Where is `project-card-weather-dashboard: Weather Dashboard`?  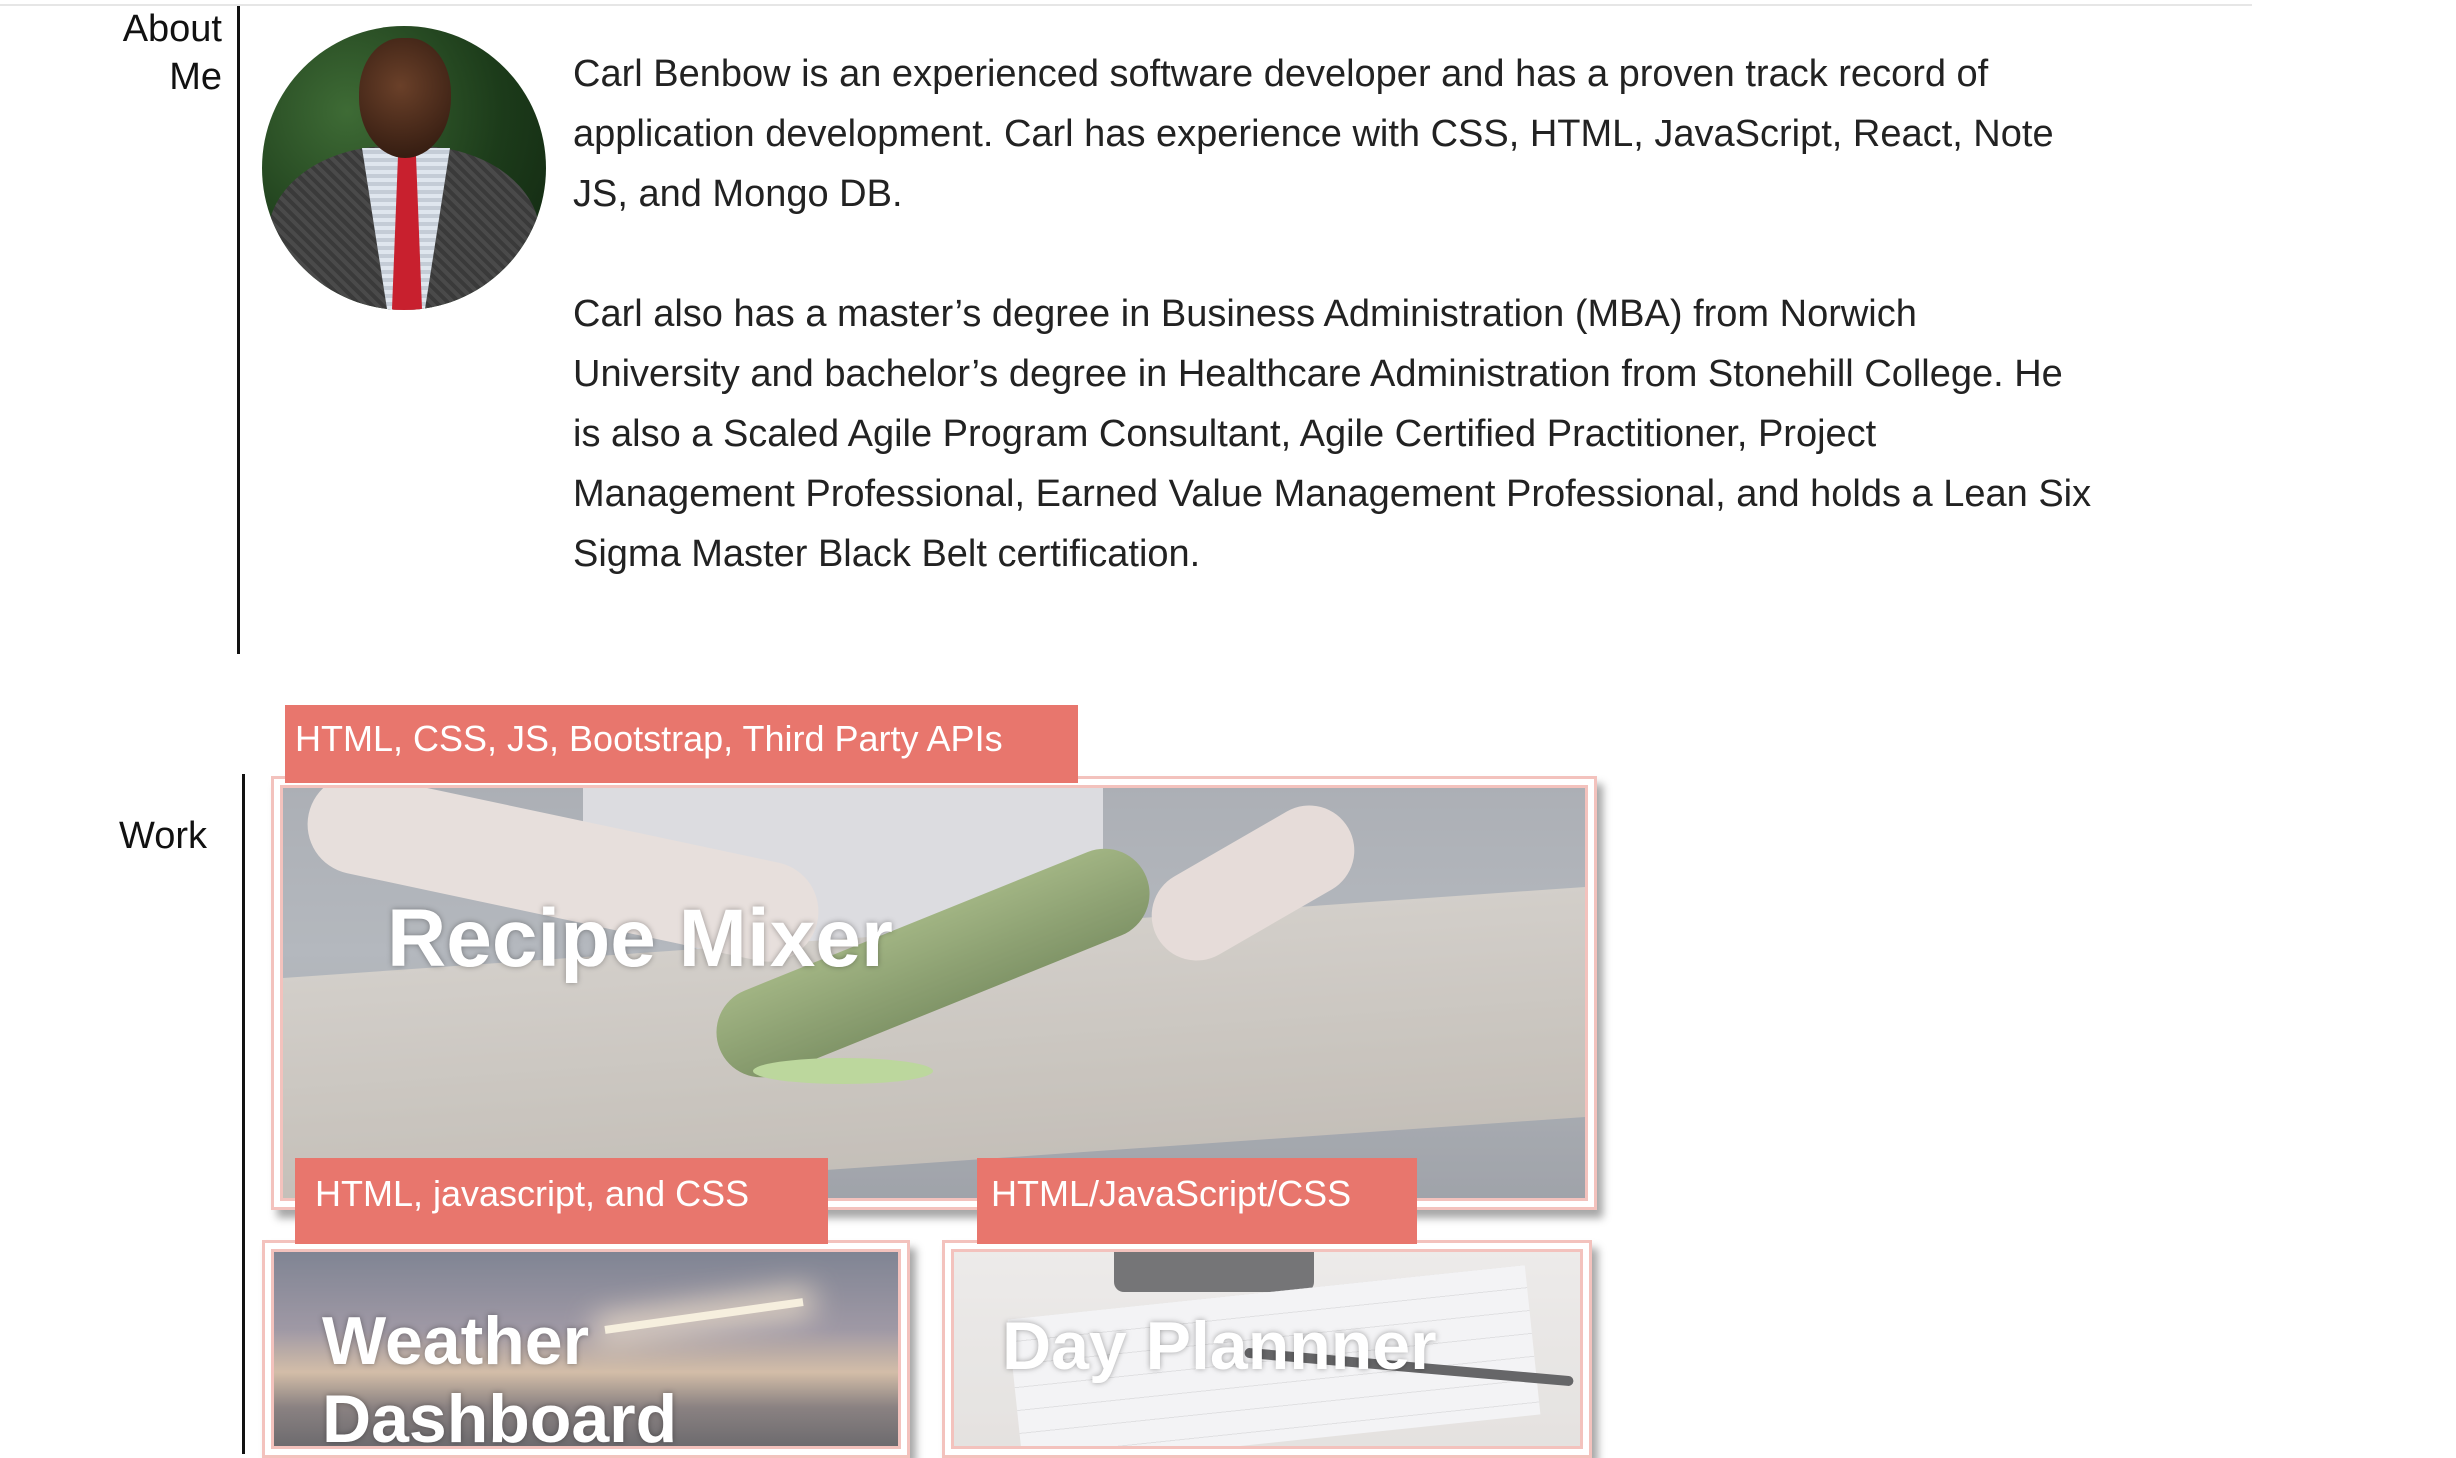
project-card-weather-dashboard: Weather Dashboard is located at coordinates (586, 1349).